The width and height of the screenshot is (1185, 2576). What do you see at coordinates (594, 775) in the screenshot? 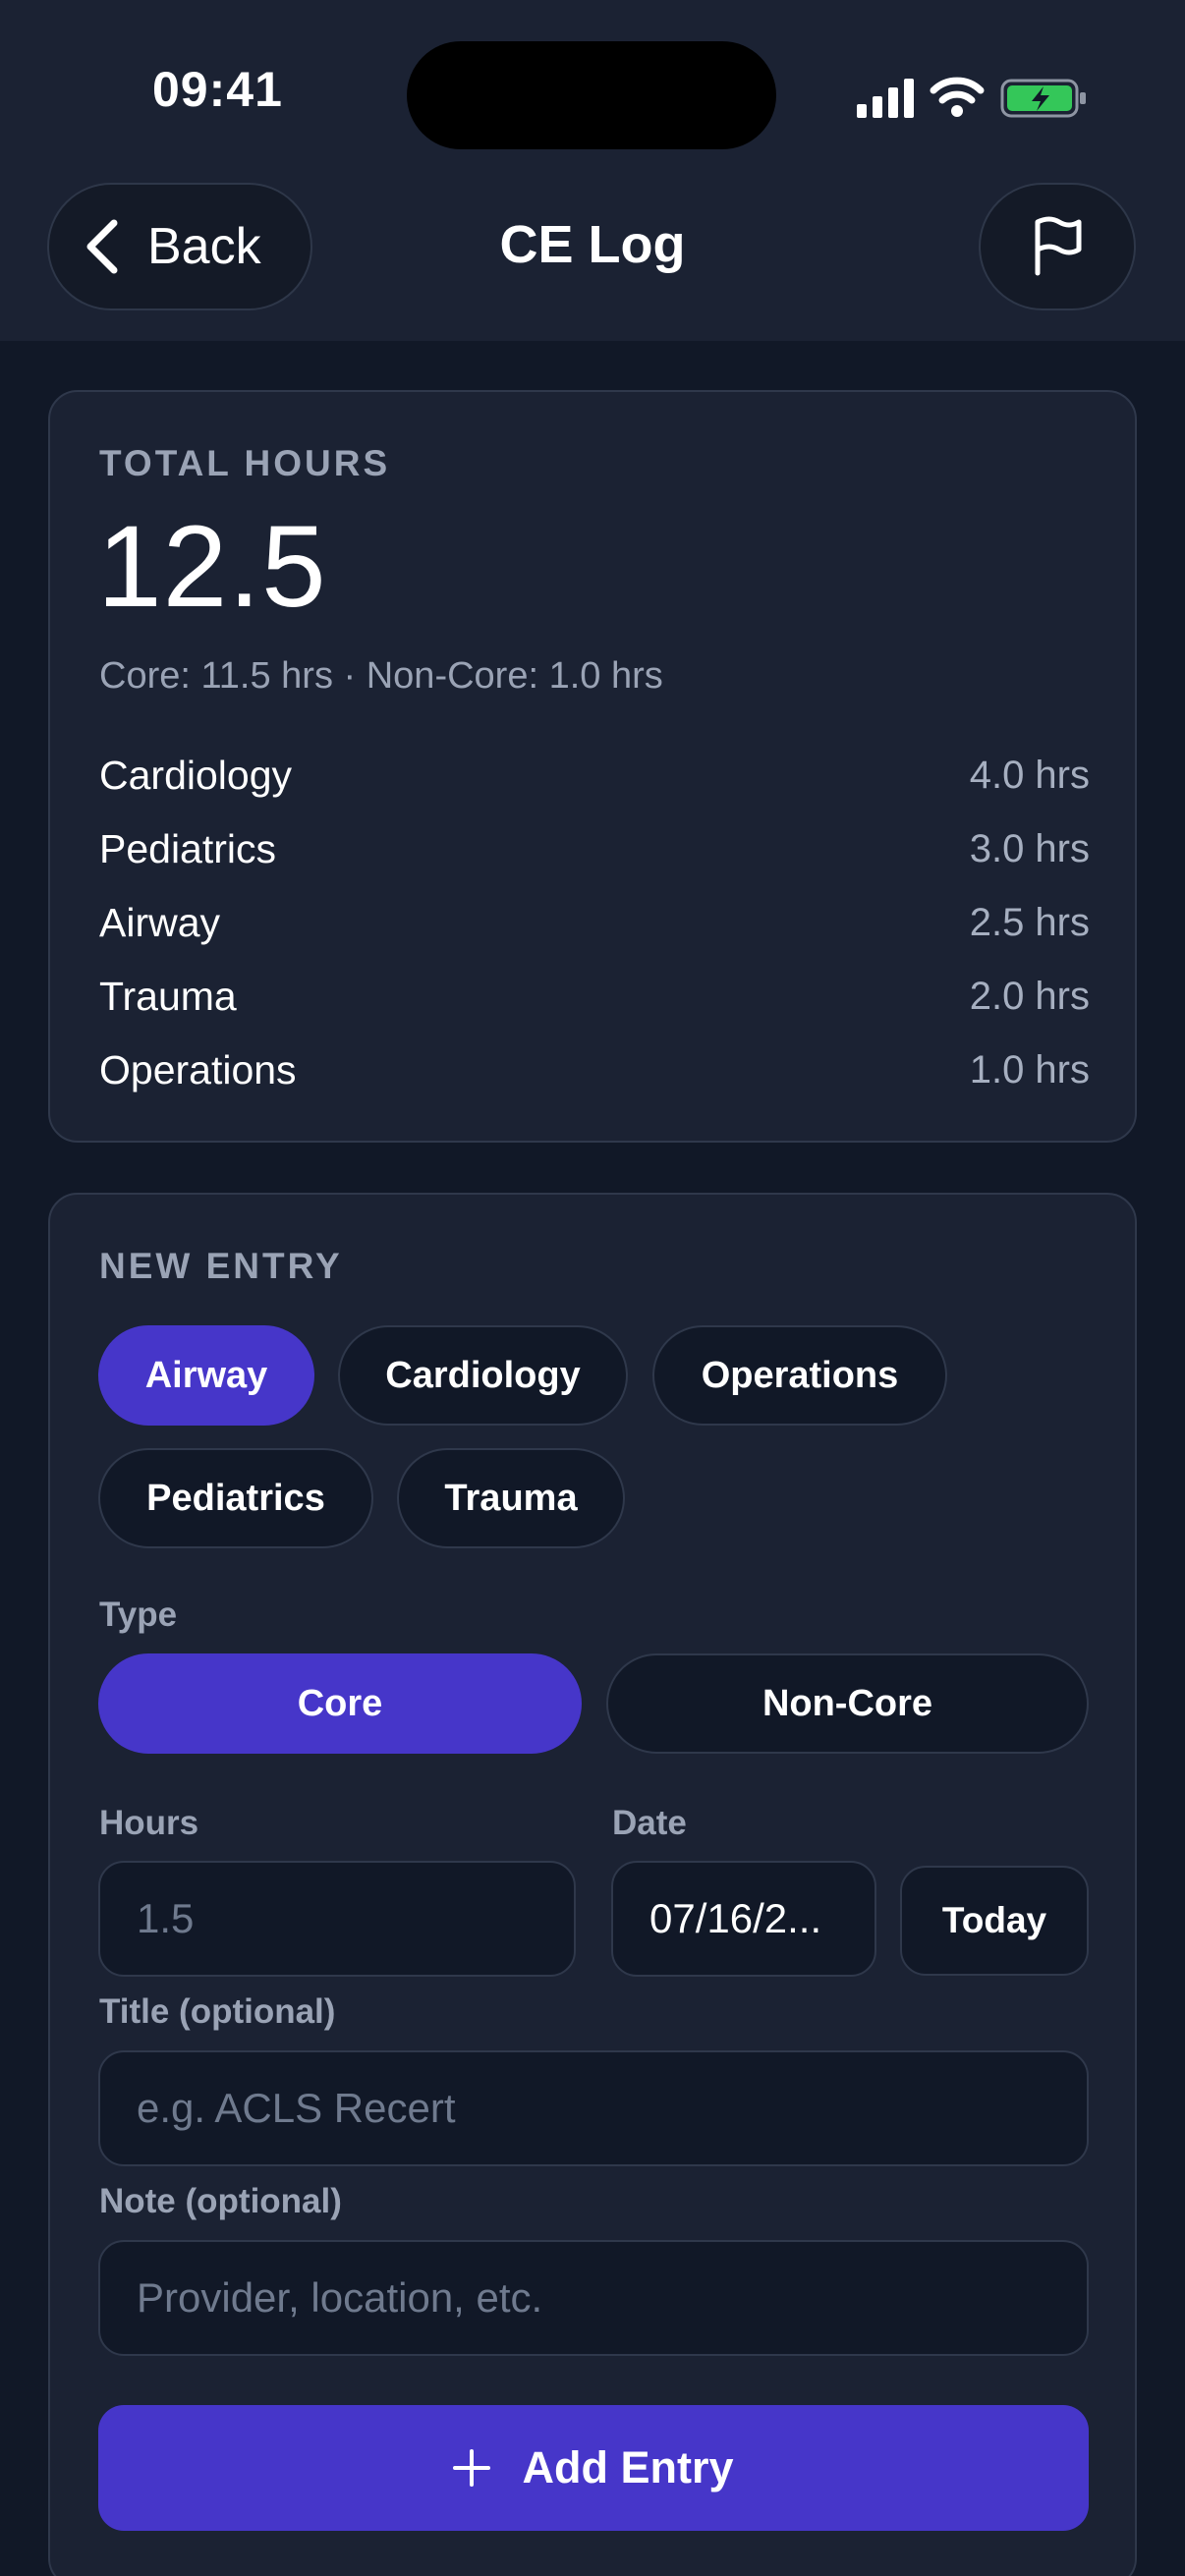
I see `category-row: Cardiology 4.0 hrs` at bounding box center [594, 775].